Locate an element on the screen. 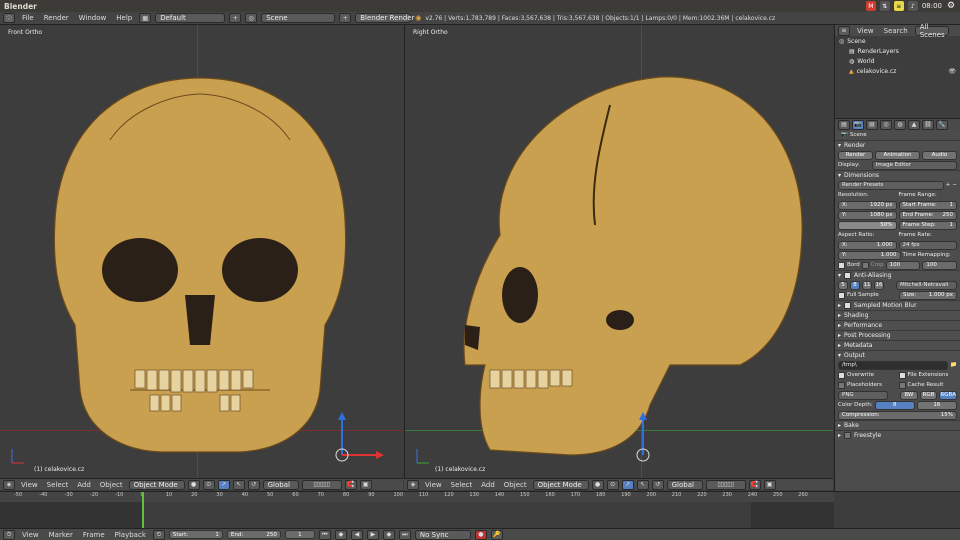 The image size is (960, 540). aa-checkbox is located at coordinates (848, 275).